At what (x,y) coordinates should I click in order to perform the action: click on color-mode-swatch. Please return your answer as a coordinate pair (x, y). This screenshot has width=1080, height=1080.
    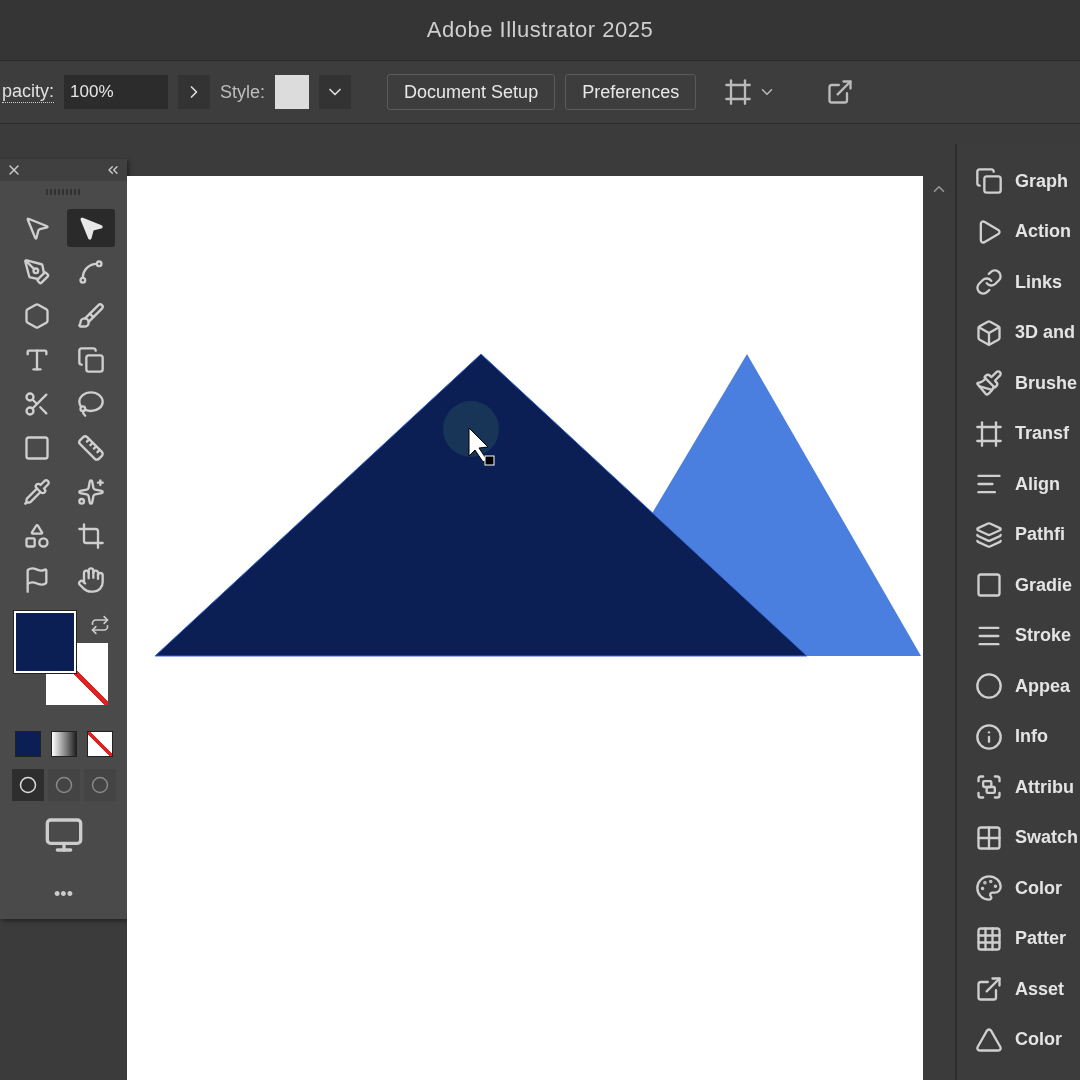
    Looking at the image, I should click on (27, 744).